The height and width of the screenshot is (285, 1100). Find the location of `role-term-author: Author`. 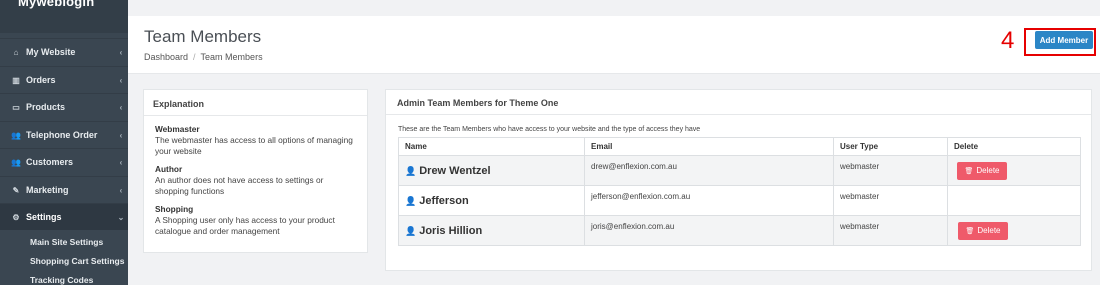

role-term-author: Author is located at coordinates (169, 169).